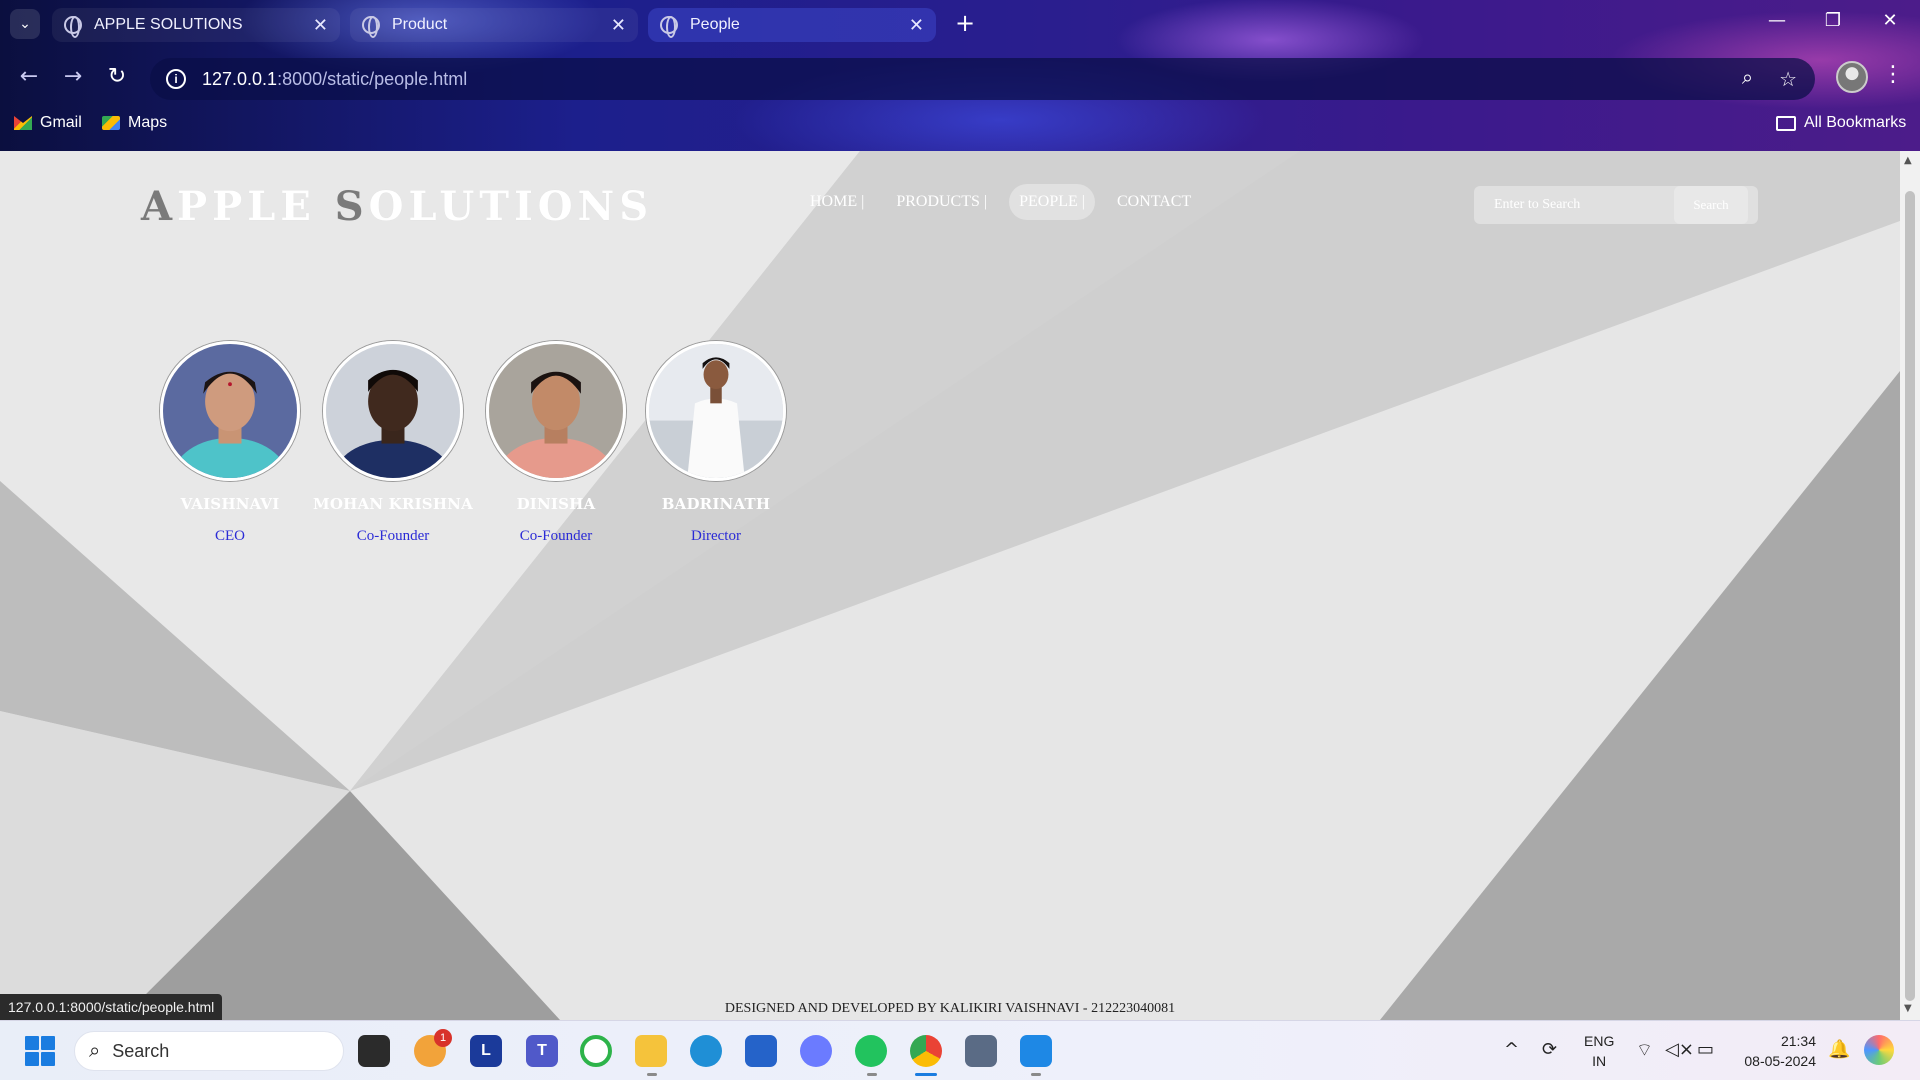  What do you see at coordinates (965, 23) in the screenshot?
I see `new-tab-button: +` at bounding box center [965, 23].